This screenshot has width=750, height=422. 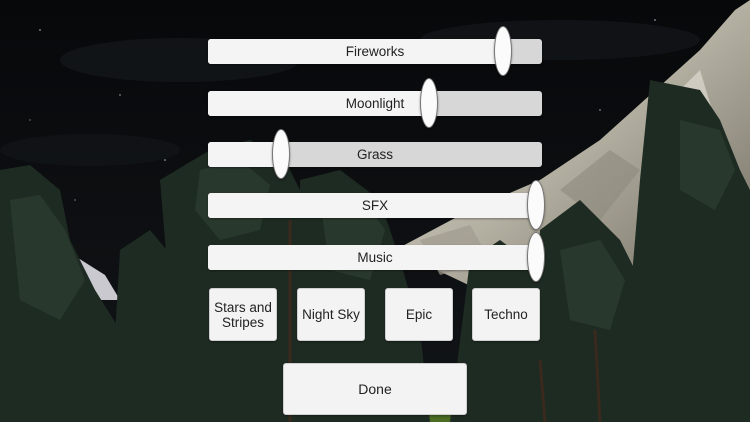 What do you see at coordinates (243, 314) in the screenshot?
I see `stars-and-stripes-button: Stars and Stripes` at bounding box center [243, 314].